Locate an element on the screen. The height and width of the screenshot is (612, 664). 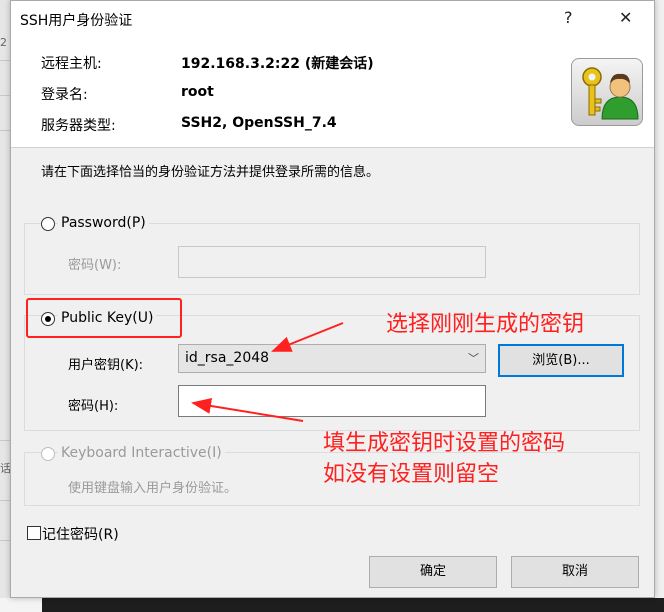
background-taskbar is located at coordinates (332, 605).